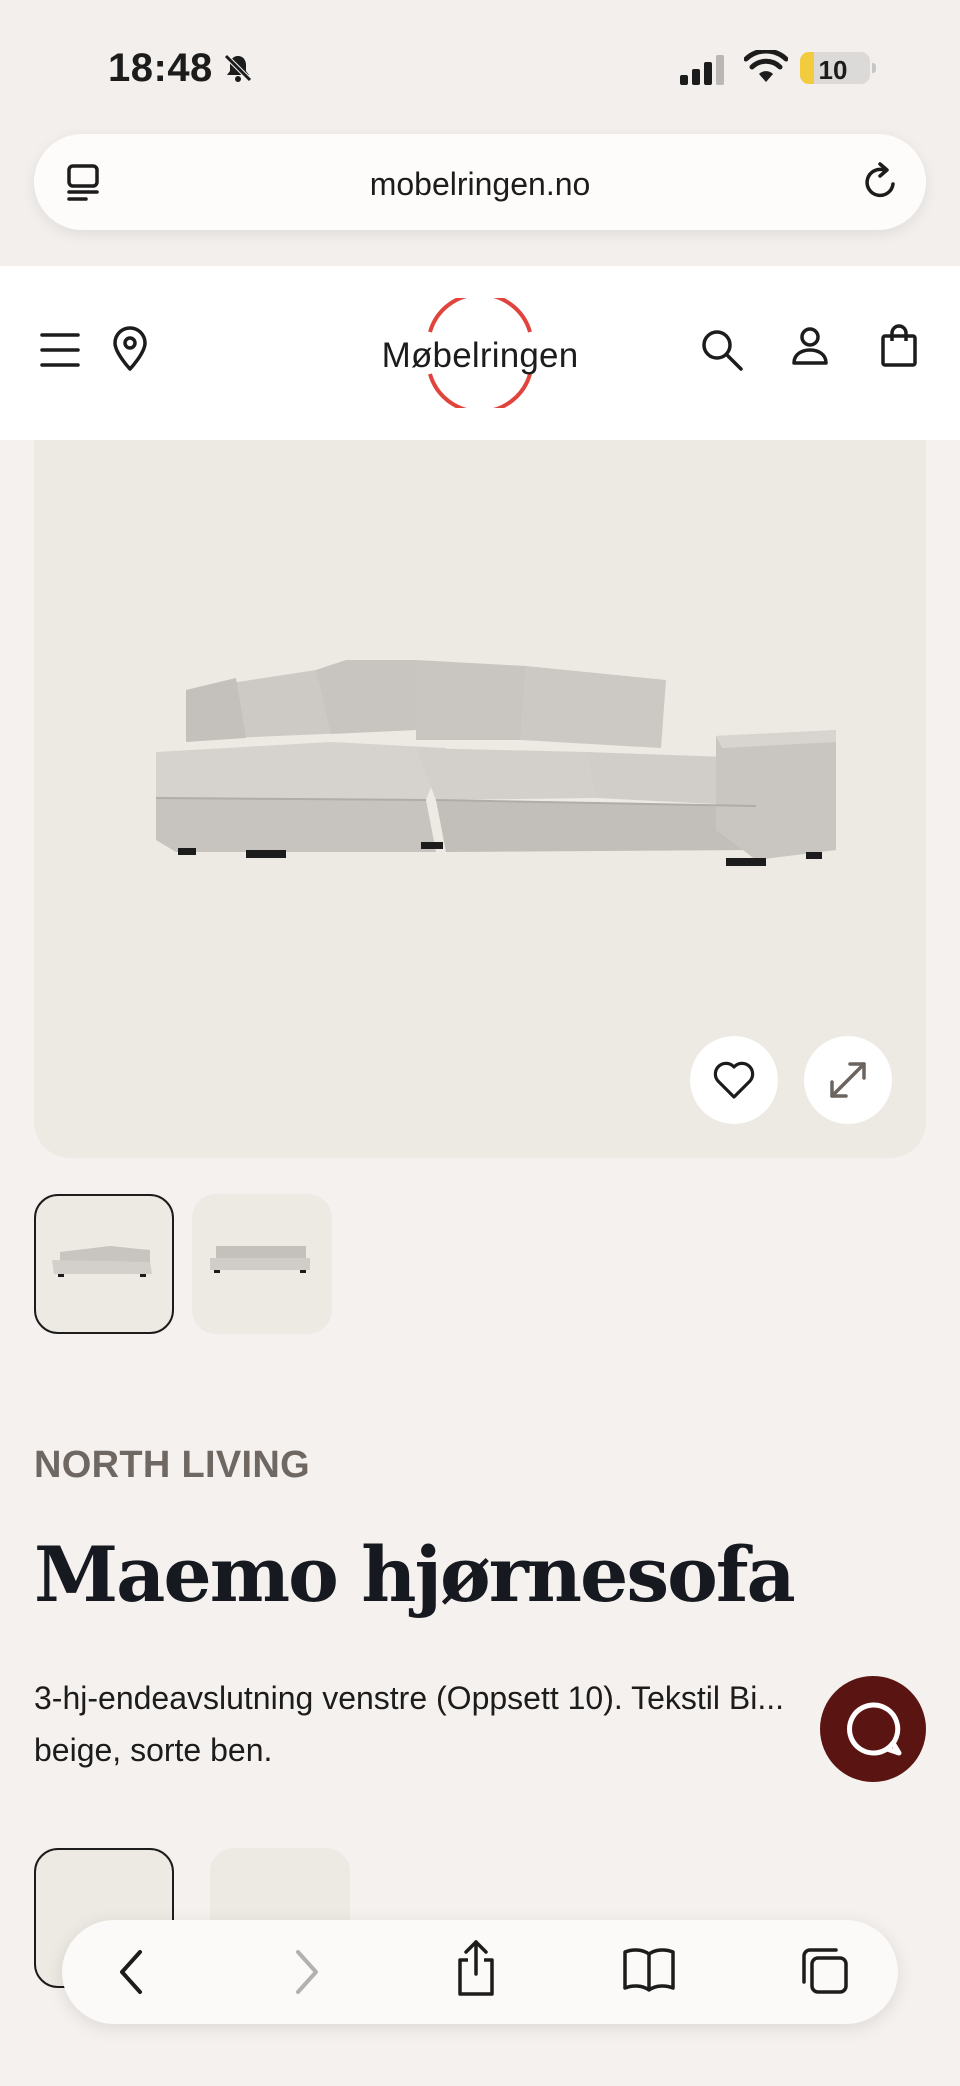  I want to click on site-header: Møbelringen, so click(480, 353).